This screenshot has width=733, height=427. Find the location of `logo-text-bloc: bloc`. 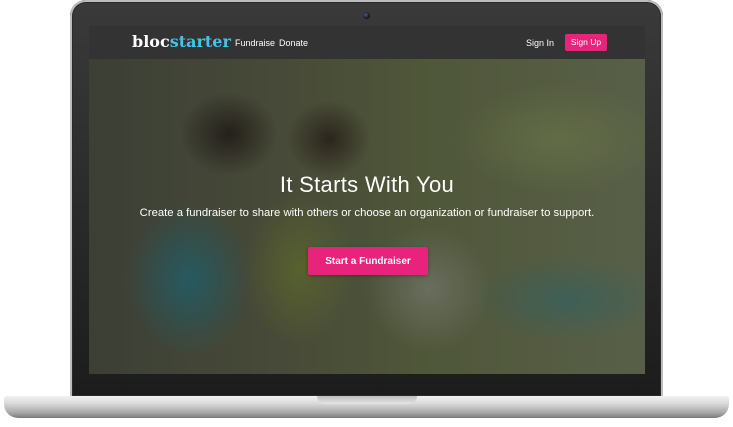

logo-text-bloc: bloc is located at coordinates (151, 41).